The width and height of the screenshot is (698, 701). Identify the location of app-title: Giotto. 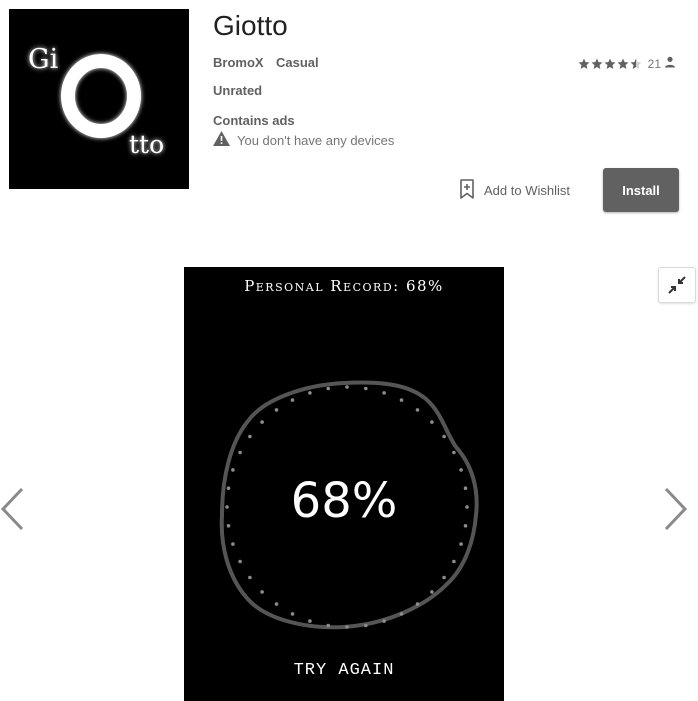
(250, 25).